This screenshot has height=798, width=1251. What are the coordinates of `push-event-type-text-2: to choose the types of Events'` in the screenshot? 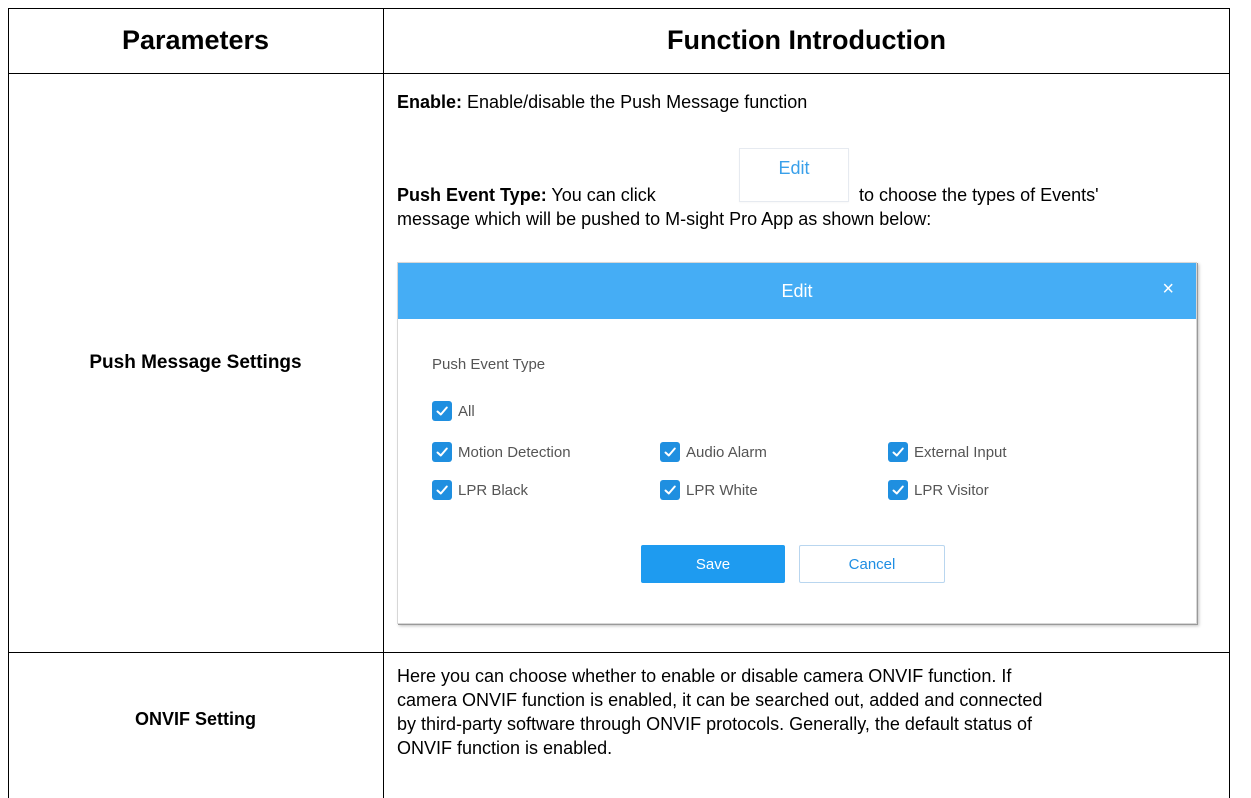 It's located at (979, 195).